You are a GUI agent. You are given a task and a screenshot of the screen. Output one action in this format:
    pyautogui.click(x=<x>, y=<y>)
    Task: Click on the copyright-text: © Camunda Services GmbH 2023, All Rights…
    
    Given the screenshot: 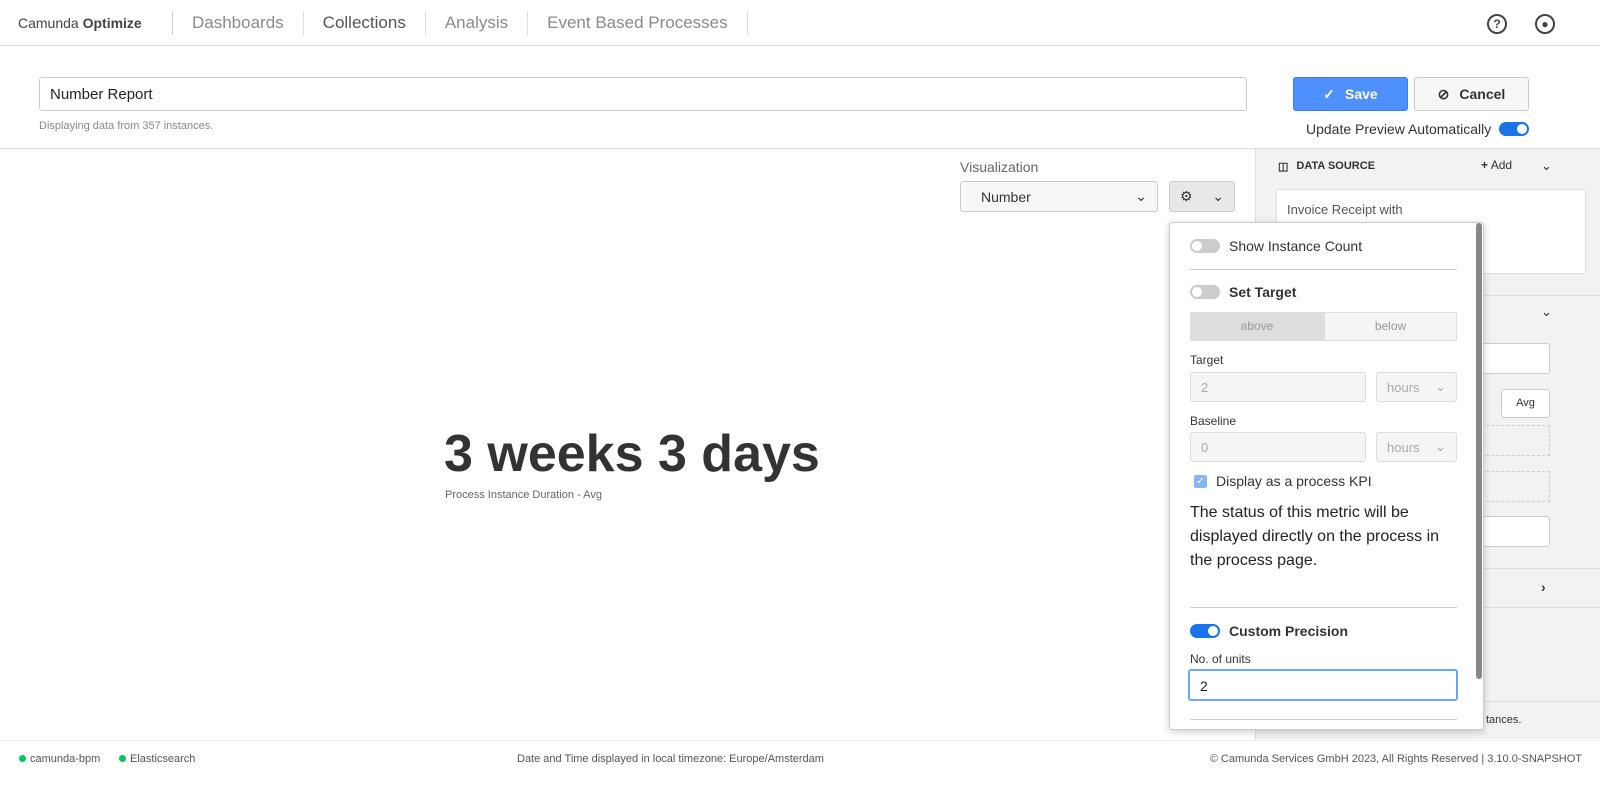 What is the action you would take?
    pyautogui.click(x=1395, y=759)
    